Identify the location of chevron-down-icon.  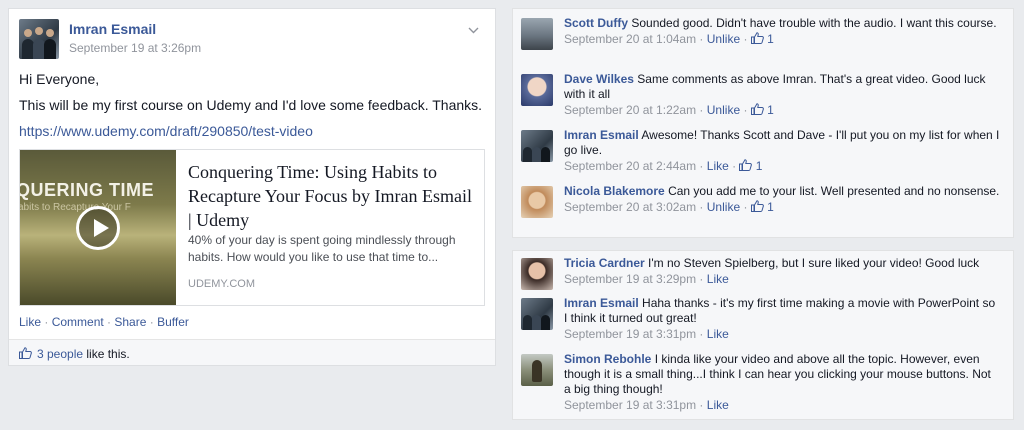
(473, 30).